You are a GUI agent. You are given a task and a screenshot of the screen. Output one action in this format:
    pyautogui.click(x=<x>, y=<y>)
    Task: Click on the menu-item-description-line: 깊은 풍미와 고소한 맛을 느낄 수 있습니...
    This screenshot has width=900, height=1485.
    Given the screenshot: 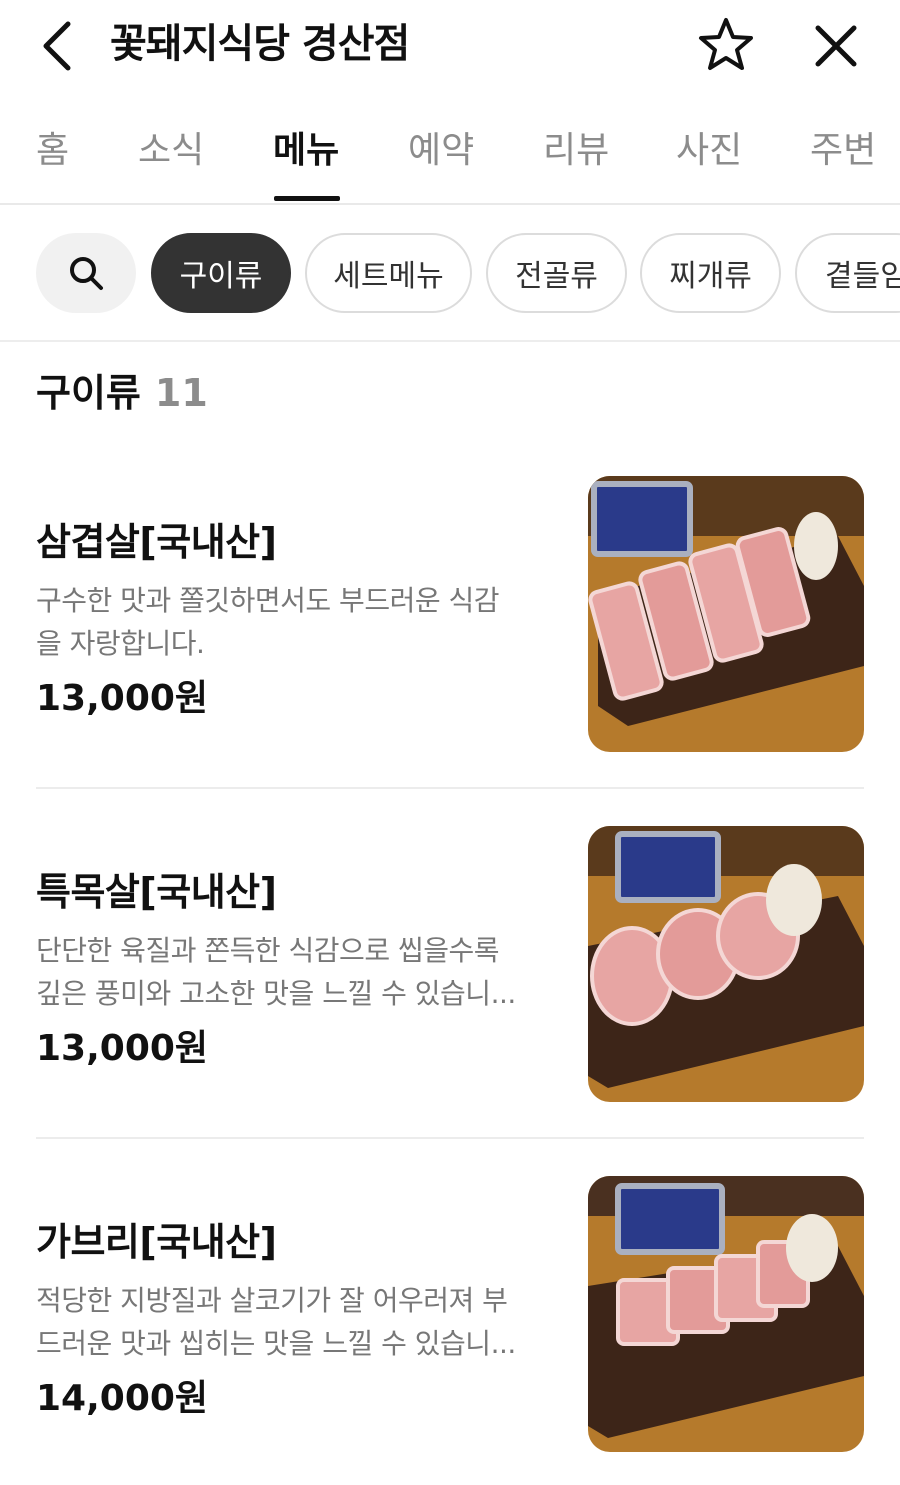 What is the action you would take?
    pyautogui.click(x=276, y=993)
    